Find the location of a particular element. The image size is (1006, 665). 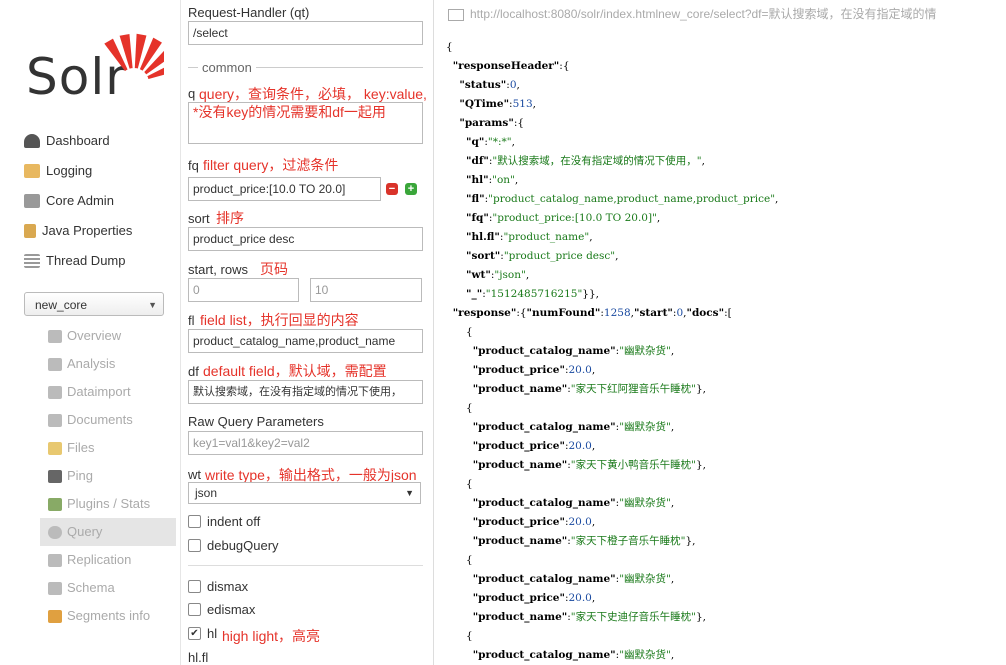

core-menu-label: Schema is located at coordinates (91, 587).